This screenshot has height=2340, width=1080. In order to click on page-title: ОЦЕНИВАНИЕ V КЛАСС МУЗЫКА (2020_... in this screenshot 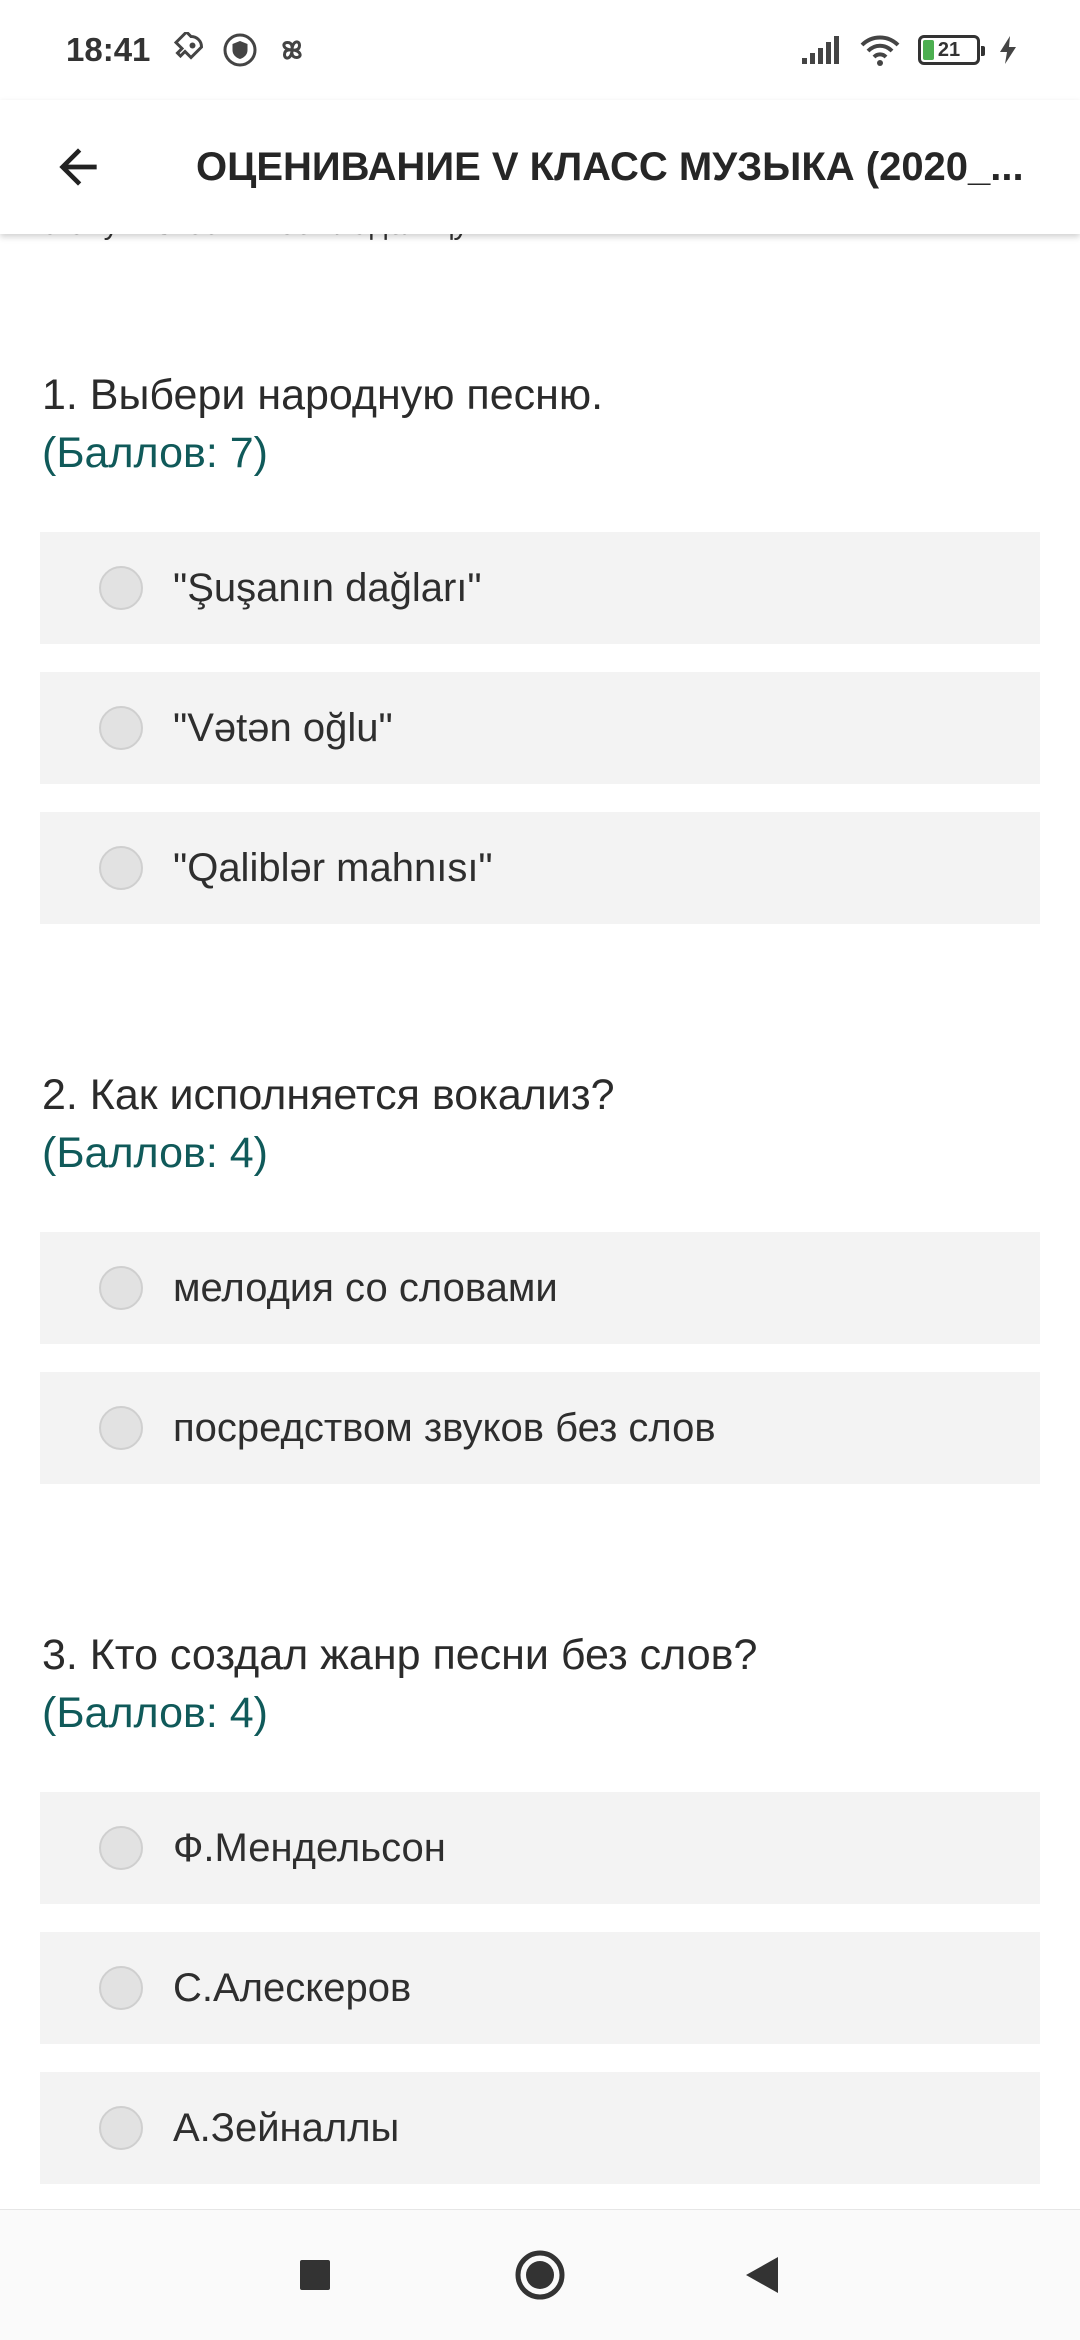, I will do `click(610, 166)`.